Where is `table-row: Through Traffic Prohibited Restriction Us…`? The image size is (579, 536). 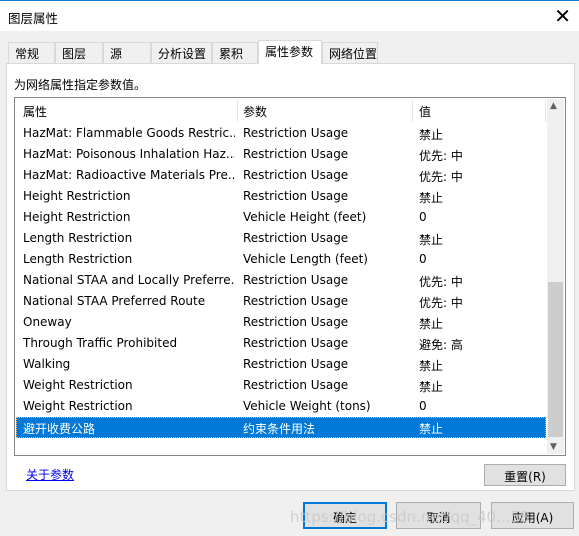 table-row: Through Traffic Prohibited Restriction Us… is located at coordinates (281, 343).